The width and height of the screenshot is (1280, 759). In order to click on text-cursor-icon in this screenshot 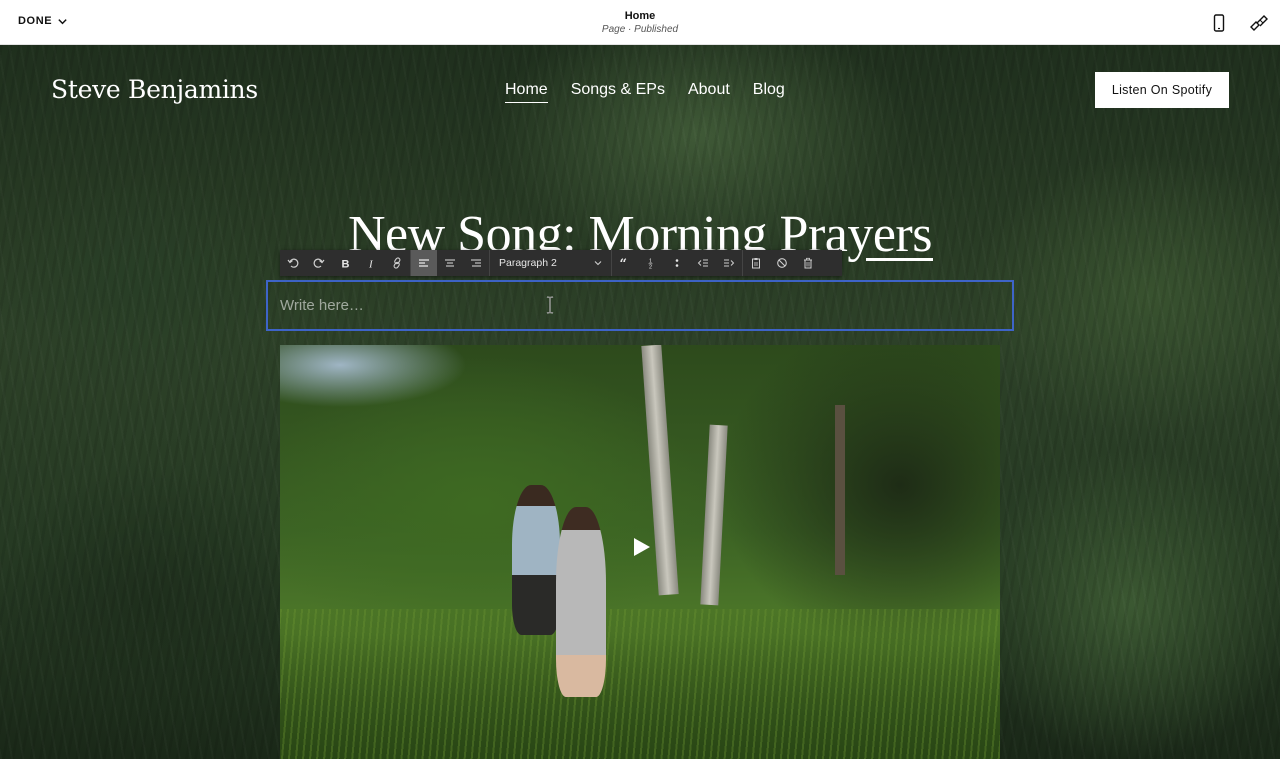, I will do `click(550, 305)`.